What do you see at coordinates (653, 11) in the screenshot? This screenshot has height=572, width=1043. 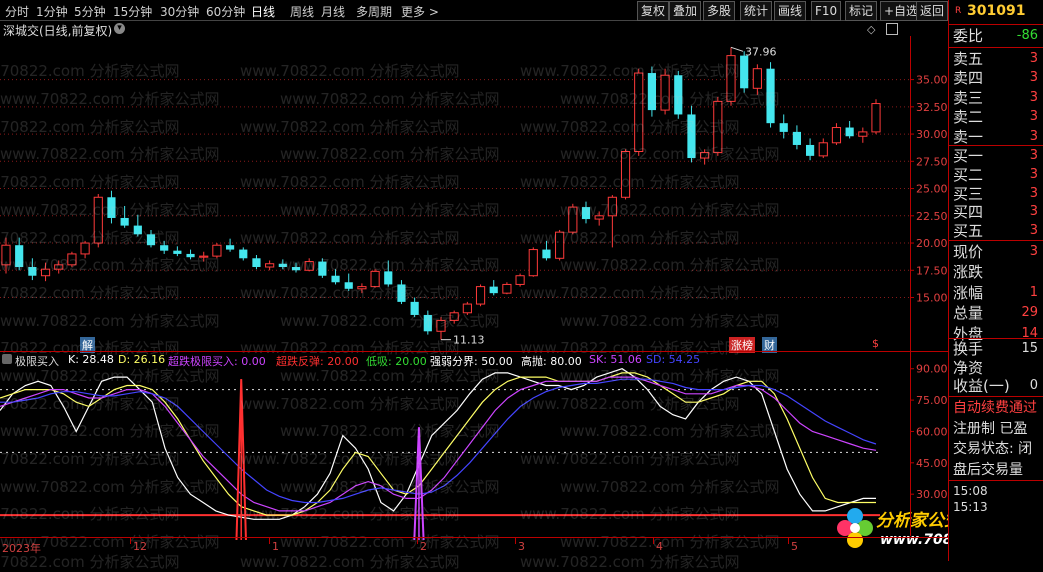 I see `toolbar-button-0: 复权` at bounding box center [653, 11].